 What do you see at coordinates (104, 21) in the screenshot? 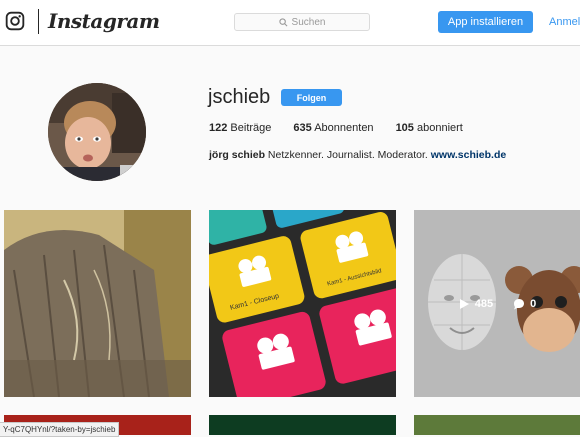
I see `instagram-wordmark: Instagram` at bounding box center [104, 21].